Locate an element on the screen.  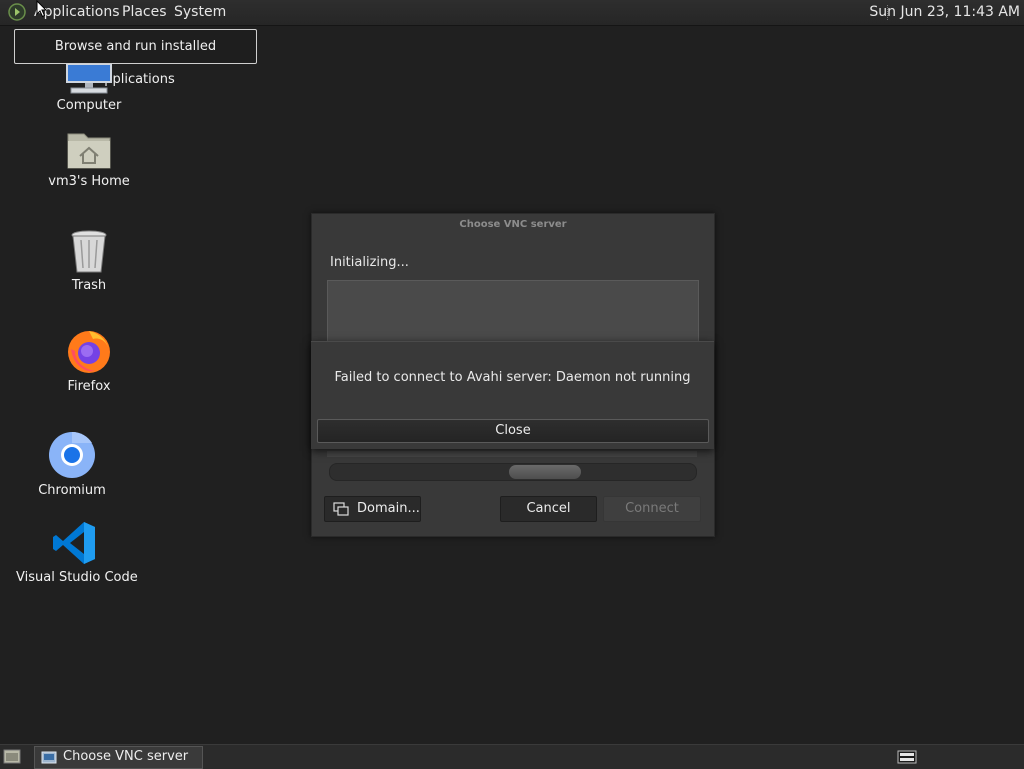
desktop-icon-label: Chromium is located at coordinates (72, 490).